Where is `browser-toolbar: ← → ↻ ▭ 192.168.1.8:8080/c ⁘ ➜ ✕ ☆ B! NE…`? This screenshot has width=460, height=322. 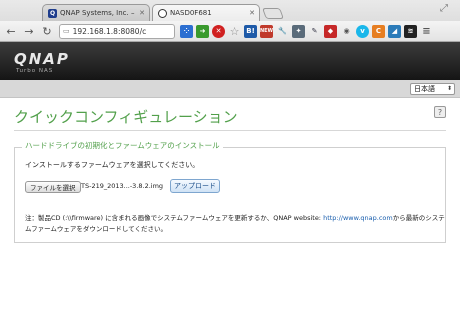
browser-toolbar: ← → ↻ ▭ 192.168.1.8:8080/c ⁘ ➜ ✕ ☆ B! NE… is located at coordinates (230, 31).